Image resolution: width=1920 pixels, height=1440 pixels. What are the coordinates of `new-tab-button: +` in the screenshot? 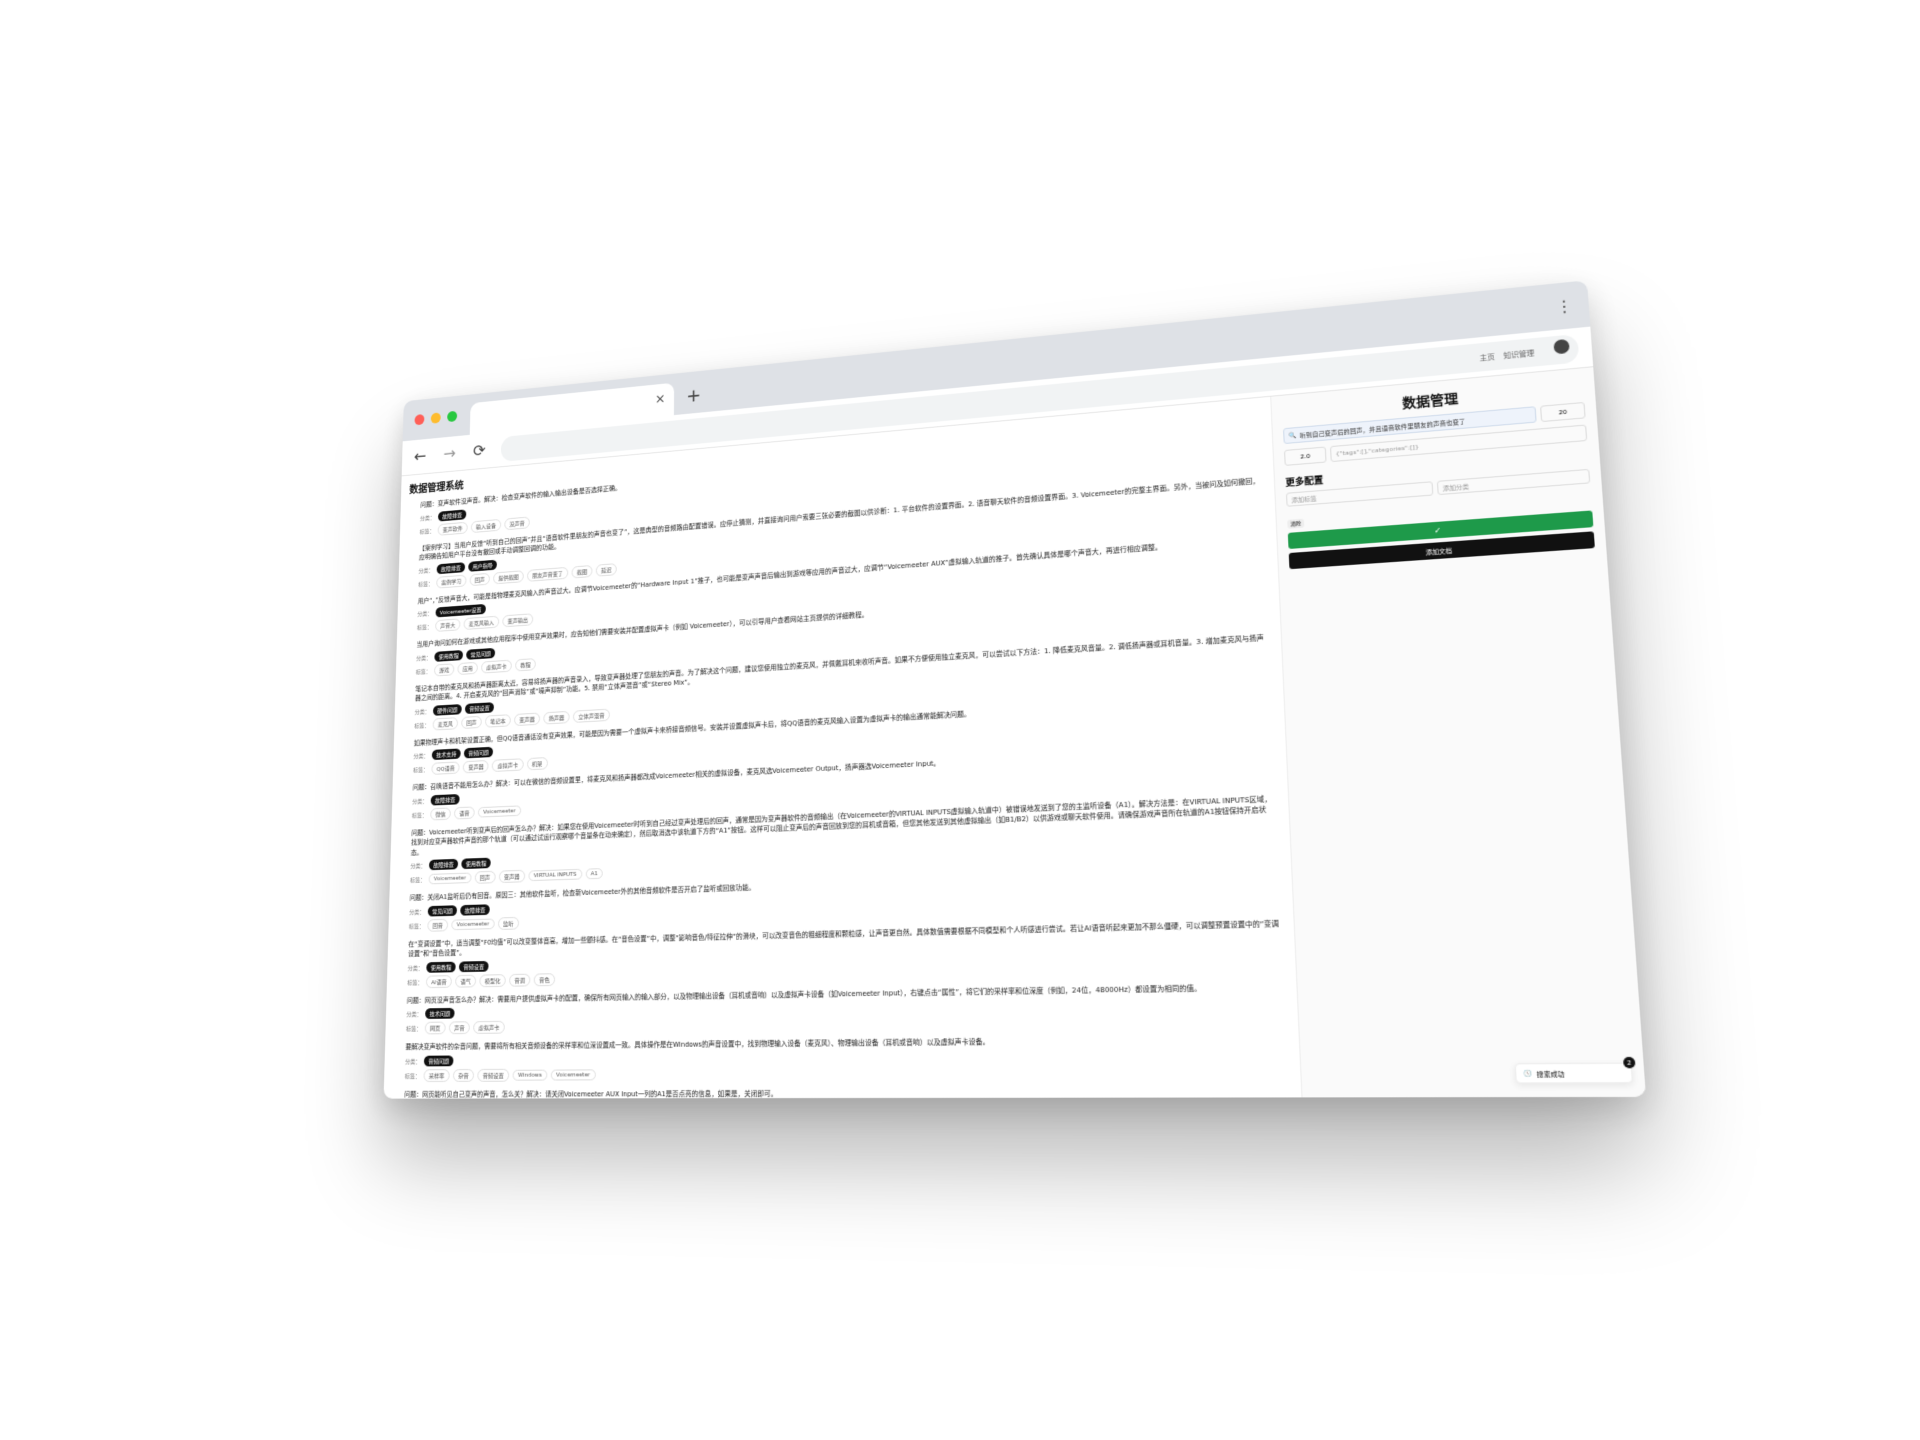 It's located at (693, 395).